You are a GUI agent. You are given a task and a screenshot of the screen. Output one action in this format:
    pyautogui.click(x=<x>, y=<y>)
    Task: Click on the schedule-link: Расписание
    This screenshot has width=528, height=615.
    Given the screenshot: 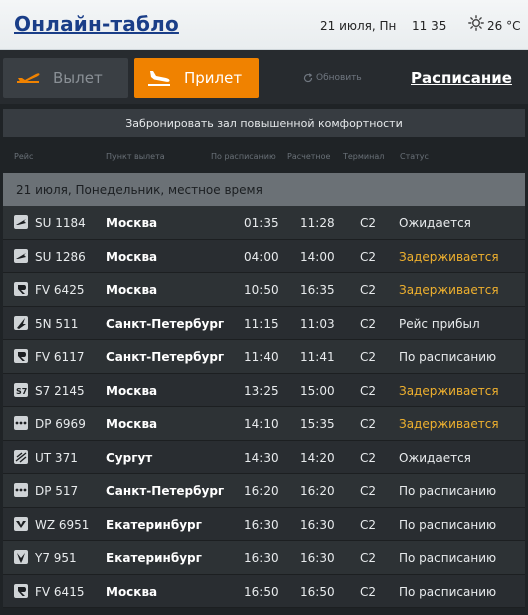 What is the action you would take?
    pyautogui.click(x=461, y=78)
    